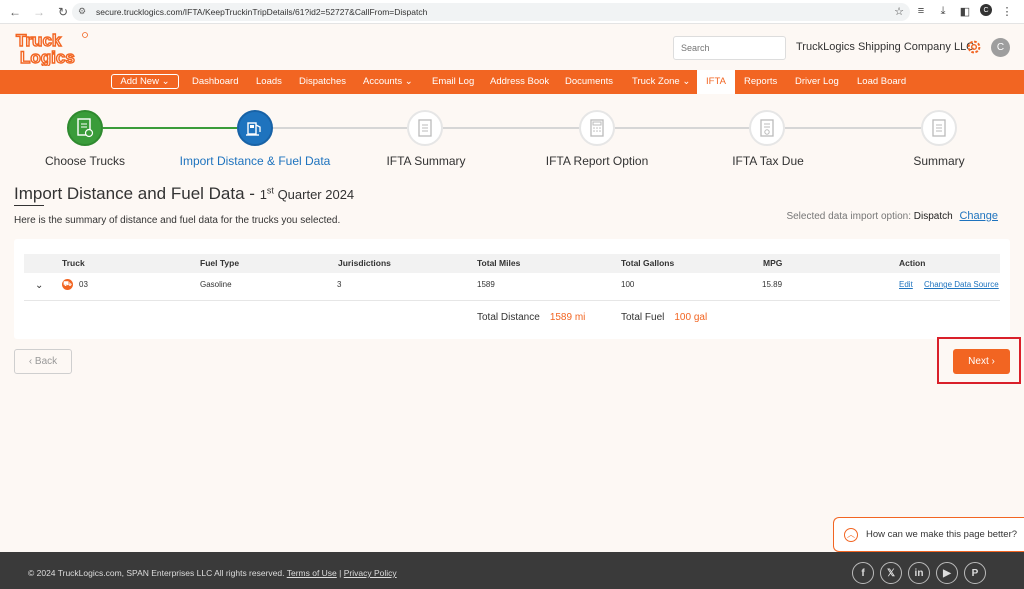 This screenshot has height=589, width=1024. I want to click on step-ifta-summary, so click(425, 128).